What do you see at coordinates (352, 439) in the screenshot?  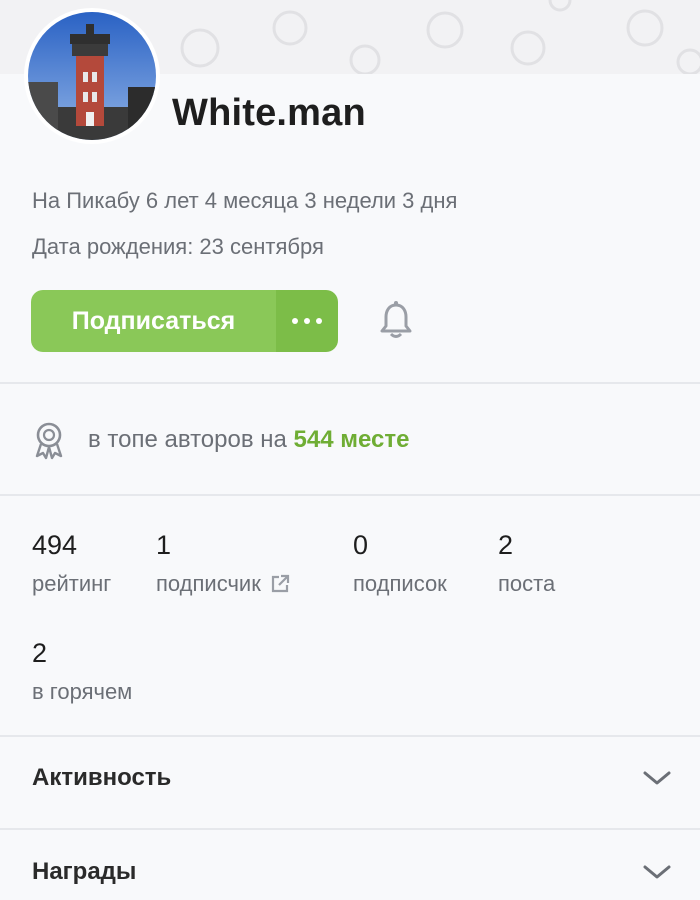 I see `rank-value: 544 месте` at bounding box center [352, 439].